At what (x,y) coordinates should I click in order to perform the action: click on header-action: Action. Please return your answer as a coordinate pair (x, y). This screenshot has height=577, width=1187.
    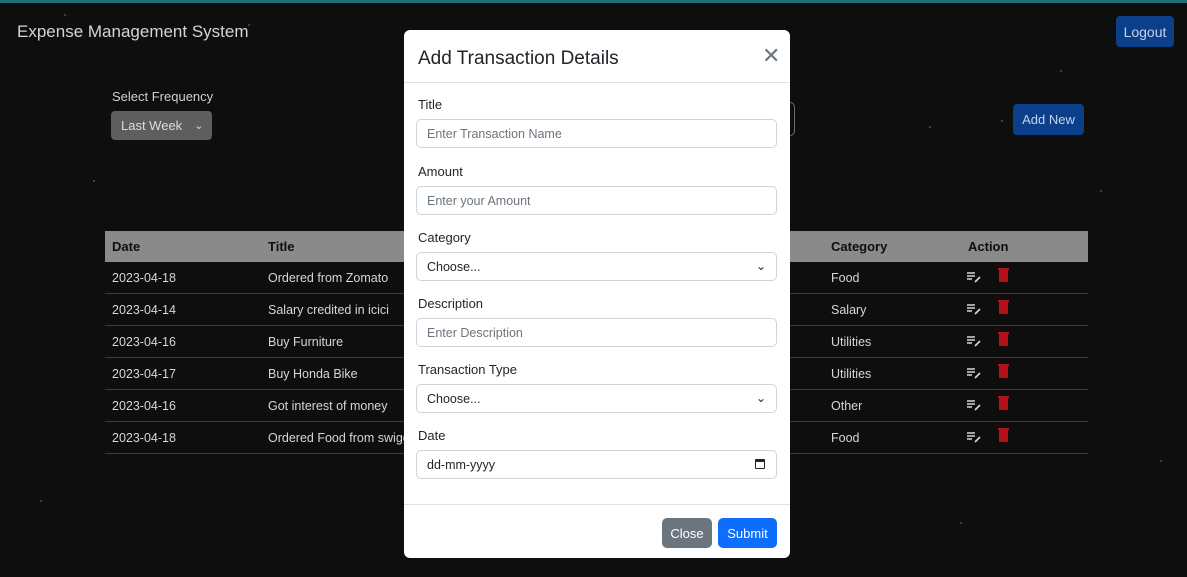
    Looking at the image, I should click on (988, 246).